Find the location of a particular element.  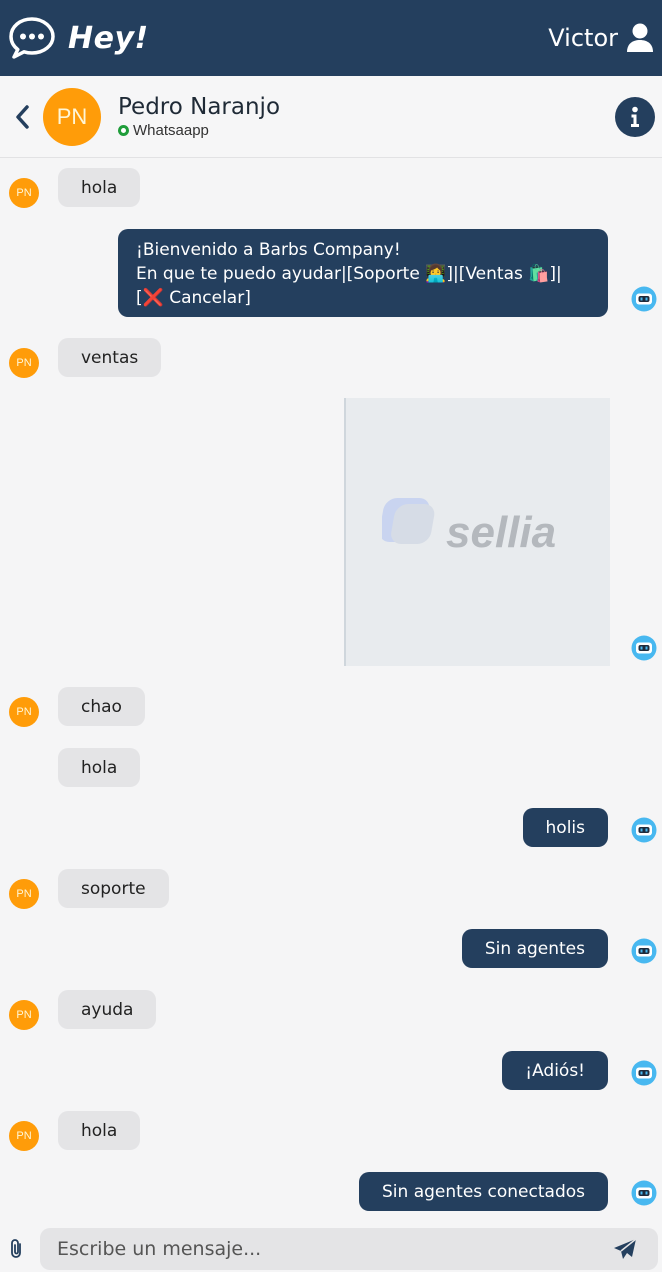

user-name: Victor is located at coordinates (583, 38).